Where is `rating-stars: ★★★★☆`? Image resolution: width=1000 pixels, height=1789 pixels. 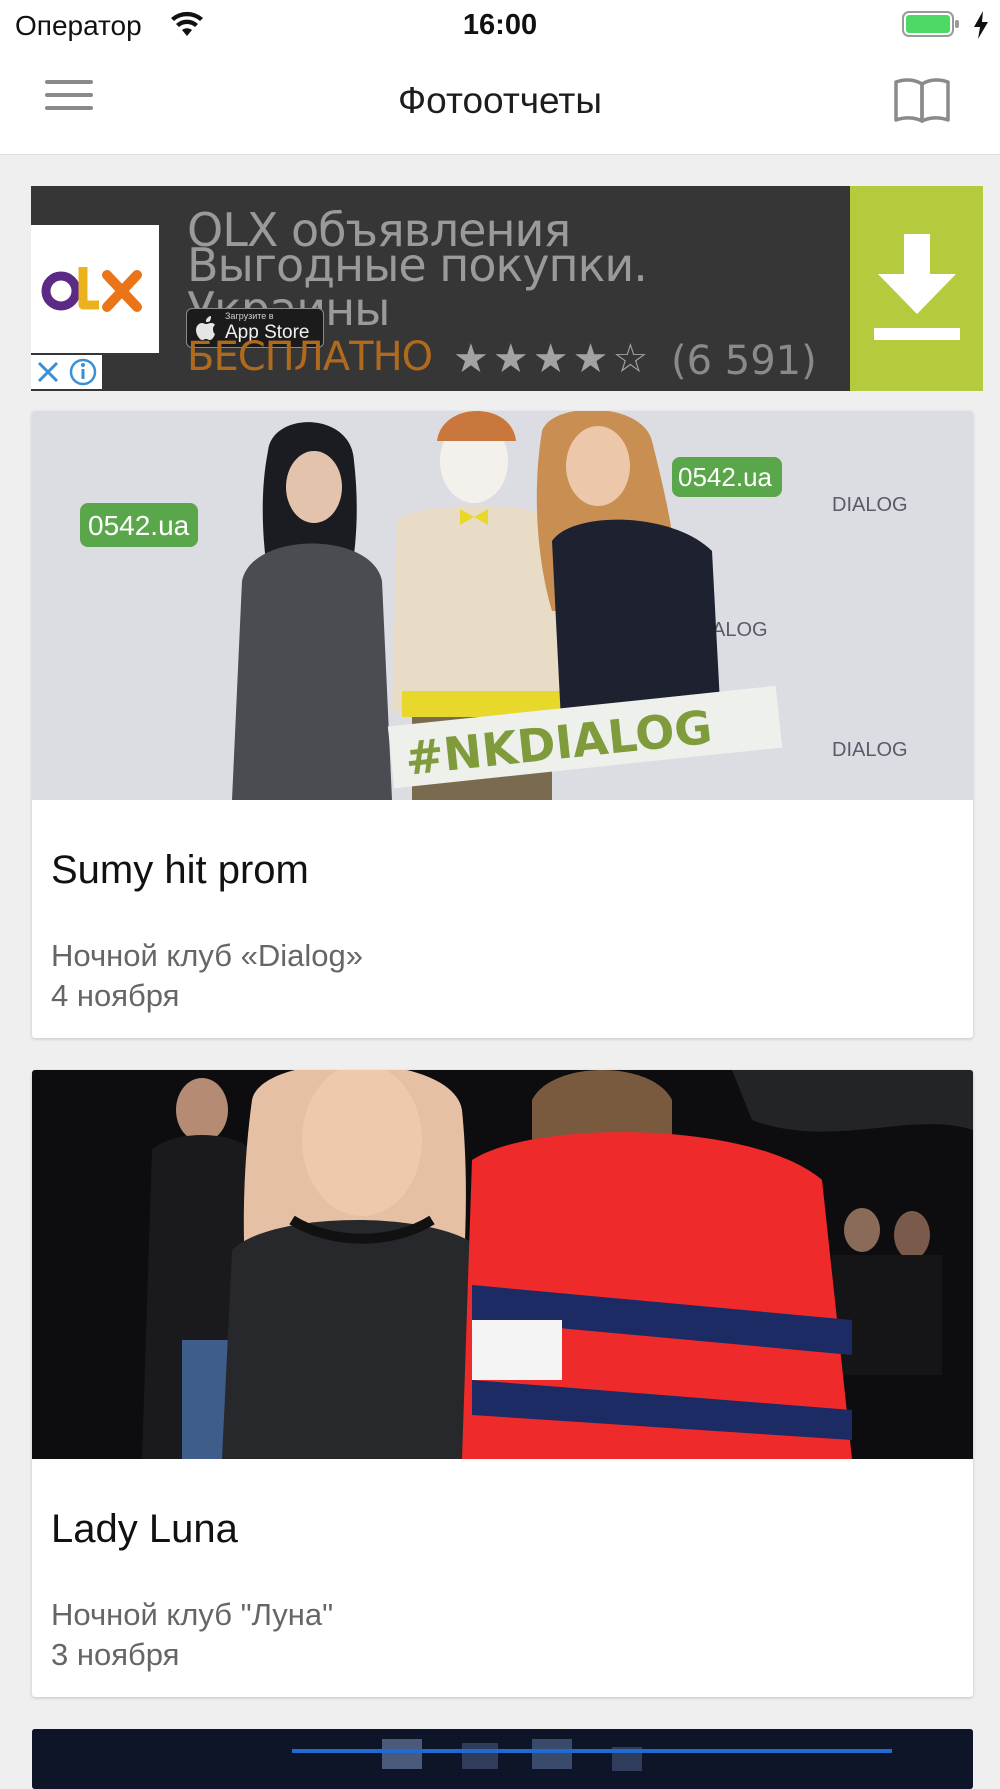
rating-stars: ★★★★☆ is located at coordinates (553, 359).